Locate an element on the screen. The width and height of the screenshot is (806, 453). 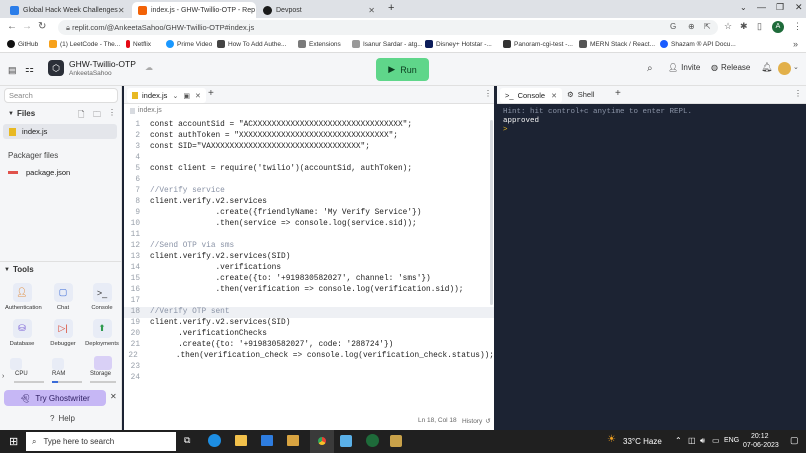
browser-tab-2: index.js - GHW-Twillio-OTP - Rep ✕ is located at coordinates (194, 10).